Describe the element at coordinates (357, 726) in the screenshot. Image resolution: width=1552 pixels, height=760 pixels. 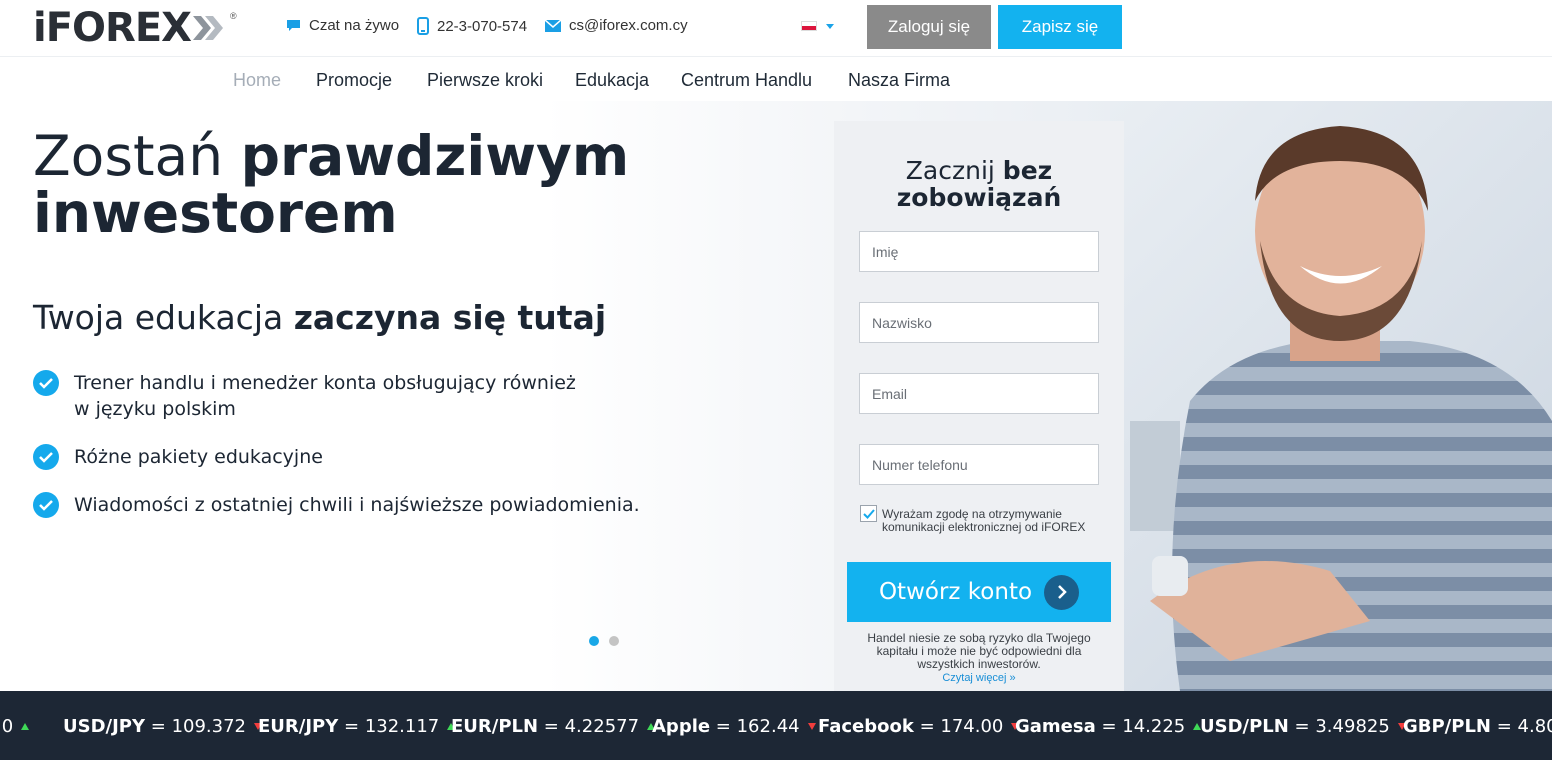
I see `ticker-item: EUR/JPY = 132.117` at that location.